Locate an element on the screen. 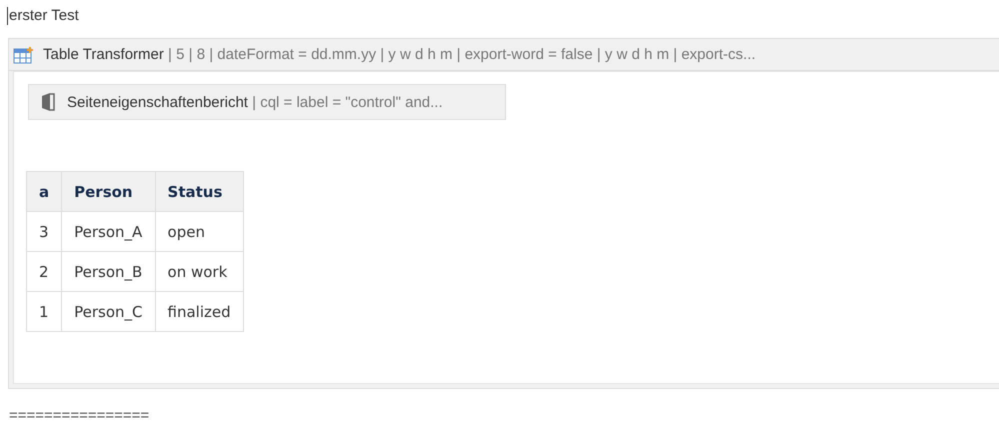 The width and height of the screenshot is (999, 426). table-cell: Person_C is located at coordinates (109, 312).